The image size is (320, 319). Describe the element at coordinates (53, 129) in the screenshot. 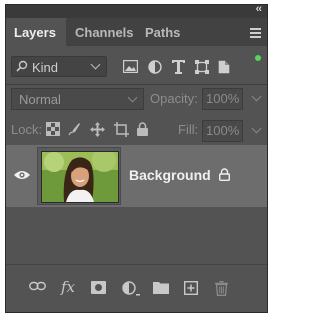

I see `lock-transparency-icon` at that location.